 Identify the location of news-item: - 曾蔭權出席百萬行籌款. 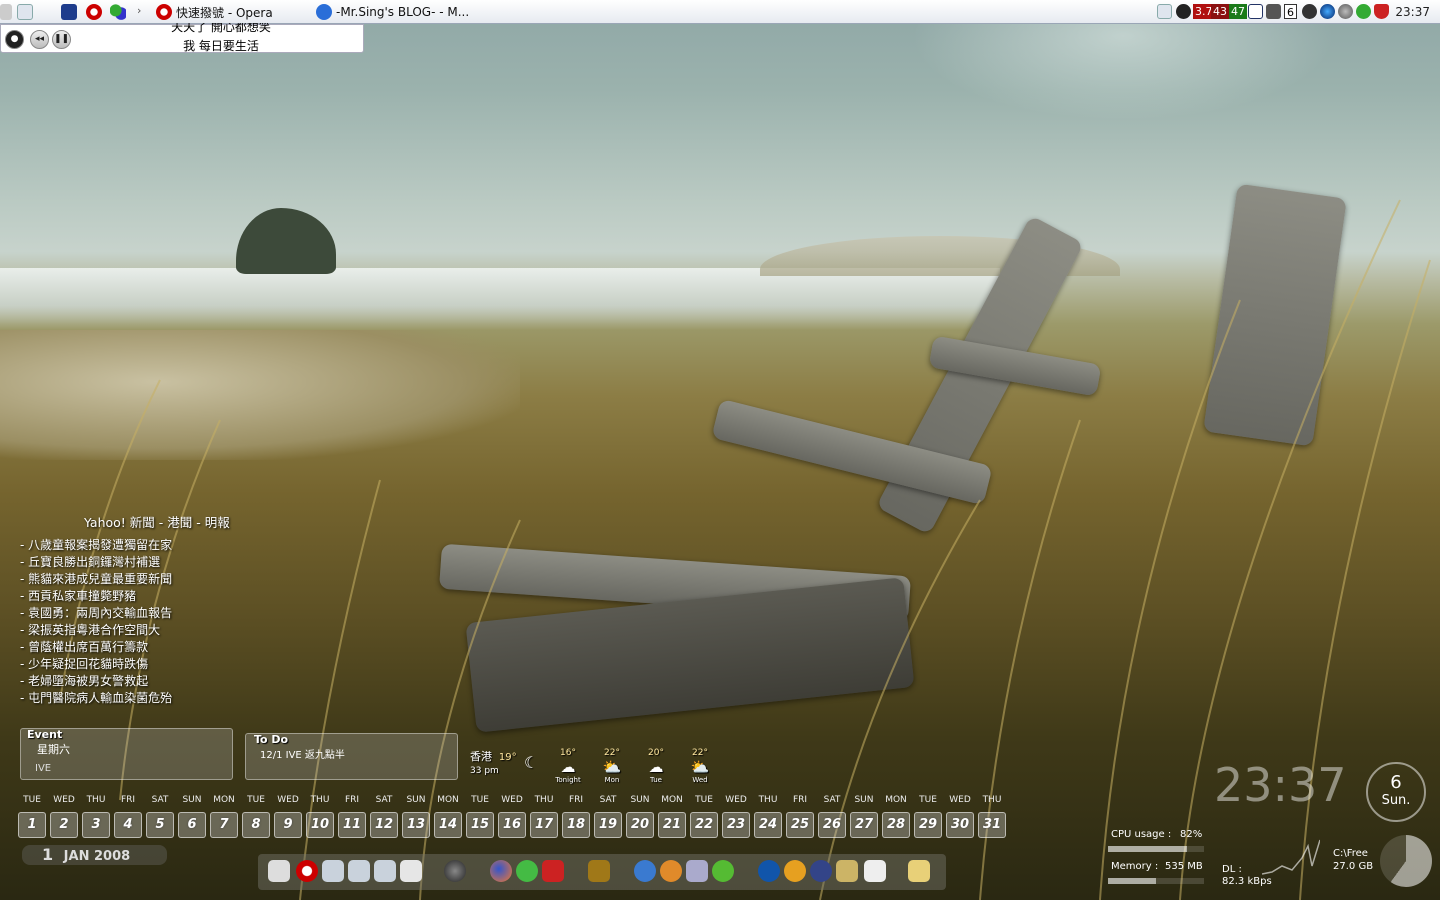
(150, 647).